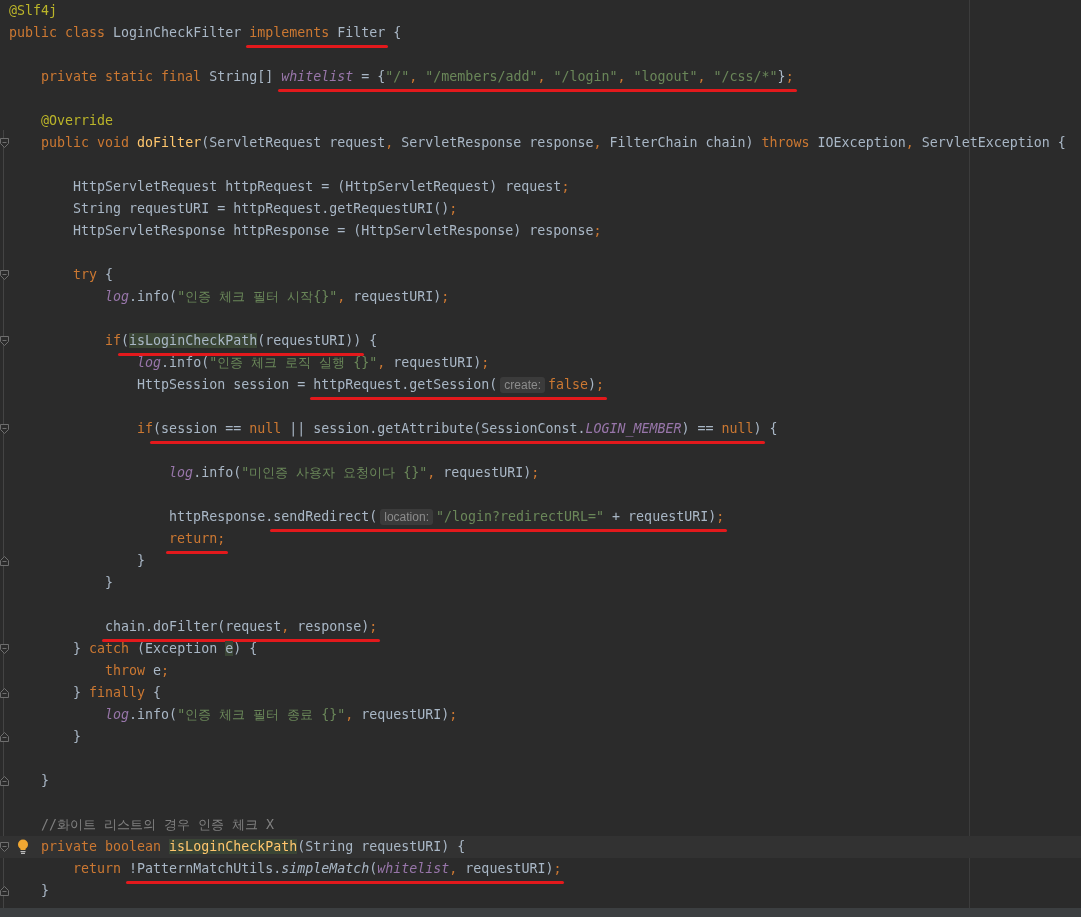  I want to click on code-text: chain.doFilter(request, response);, so click(241, 626).